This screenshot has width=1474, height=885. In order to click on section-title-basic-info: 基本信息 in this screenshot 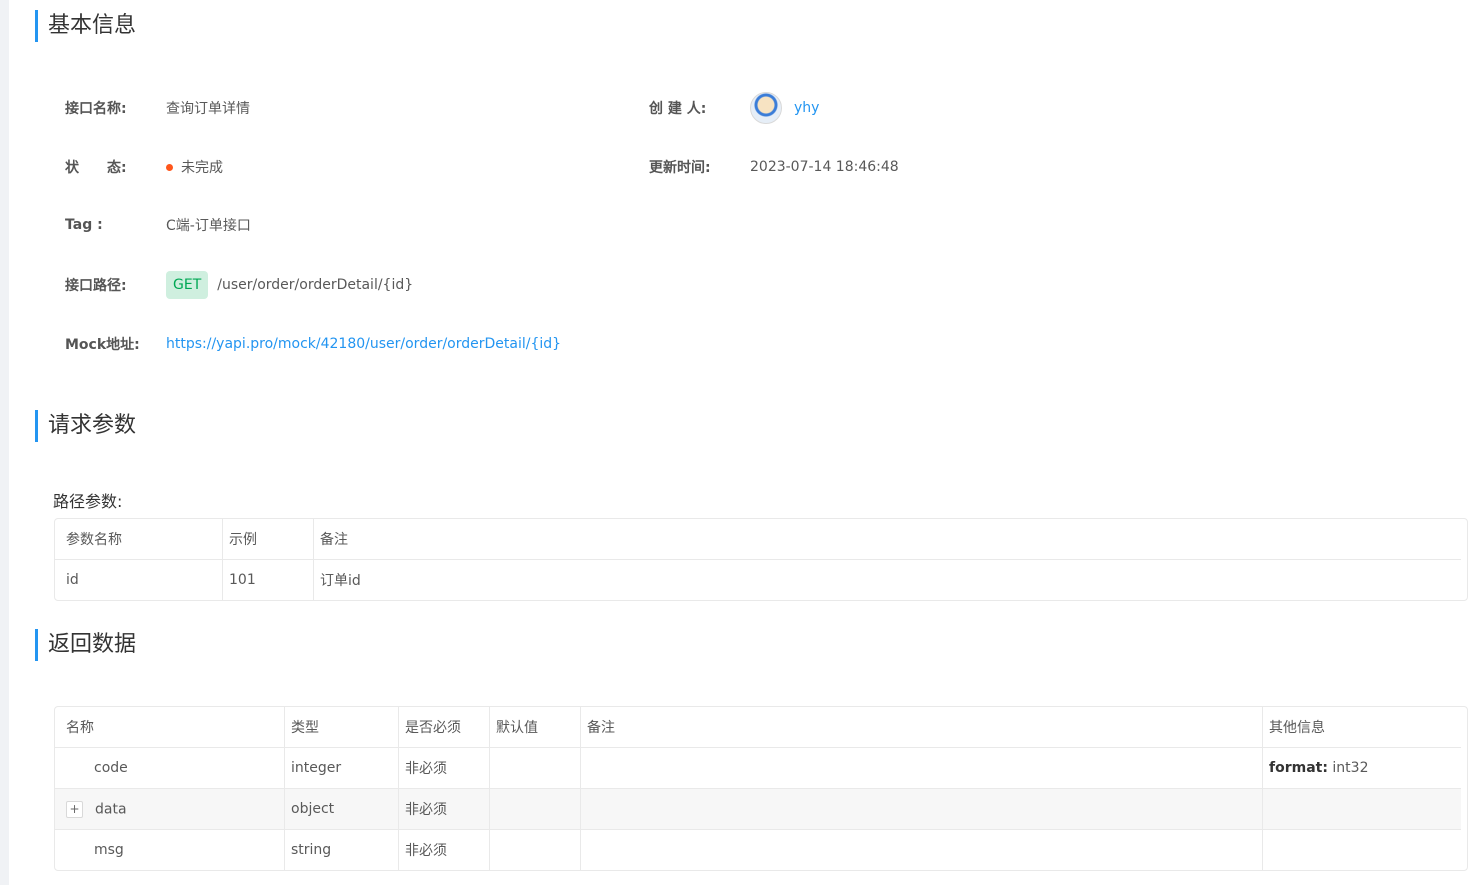, I will do `click(85, 26)`.